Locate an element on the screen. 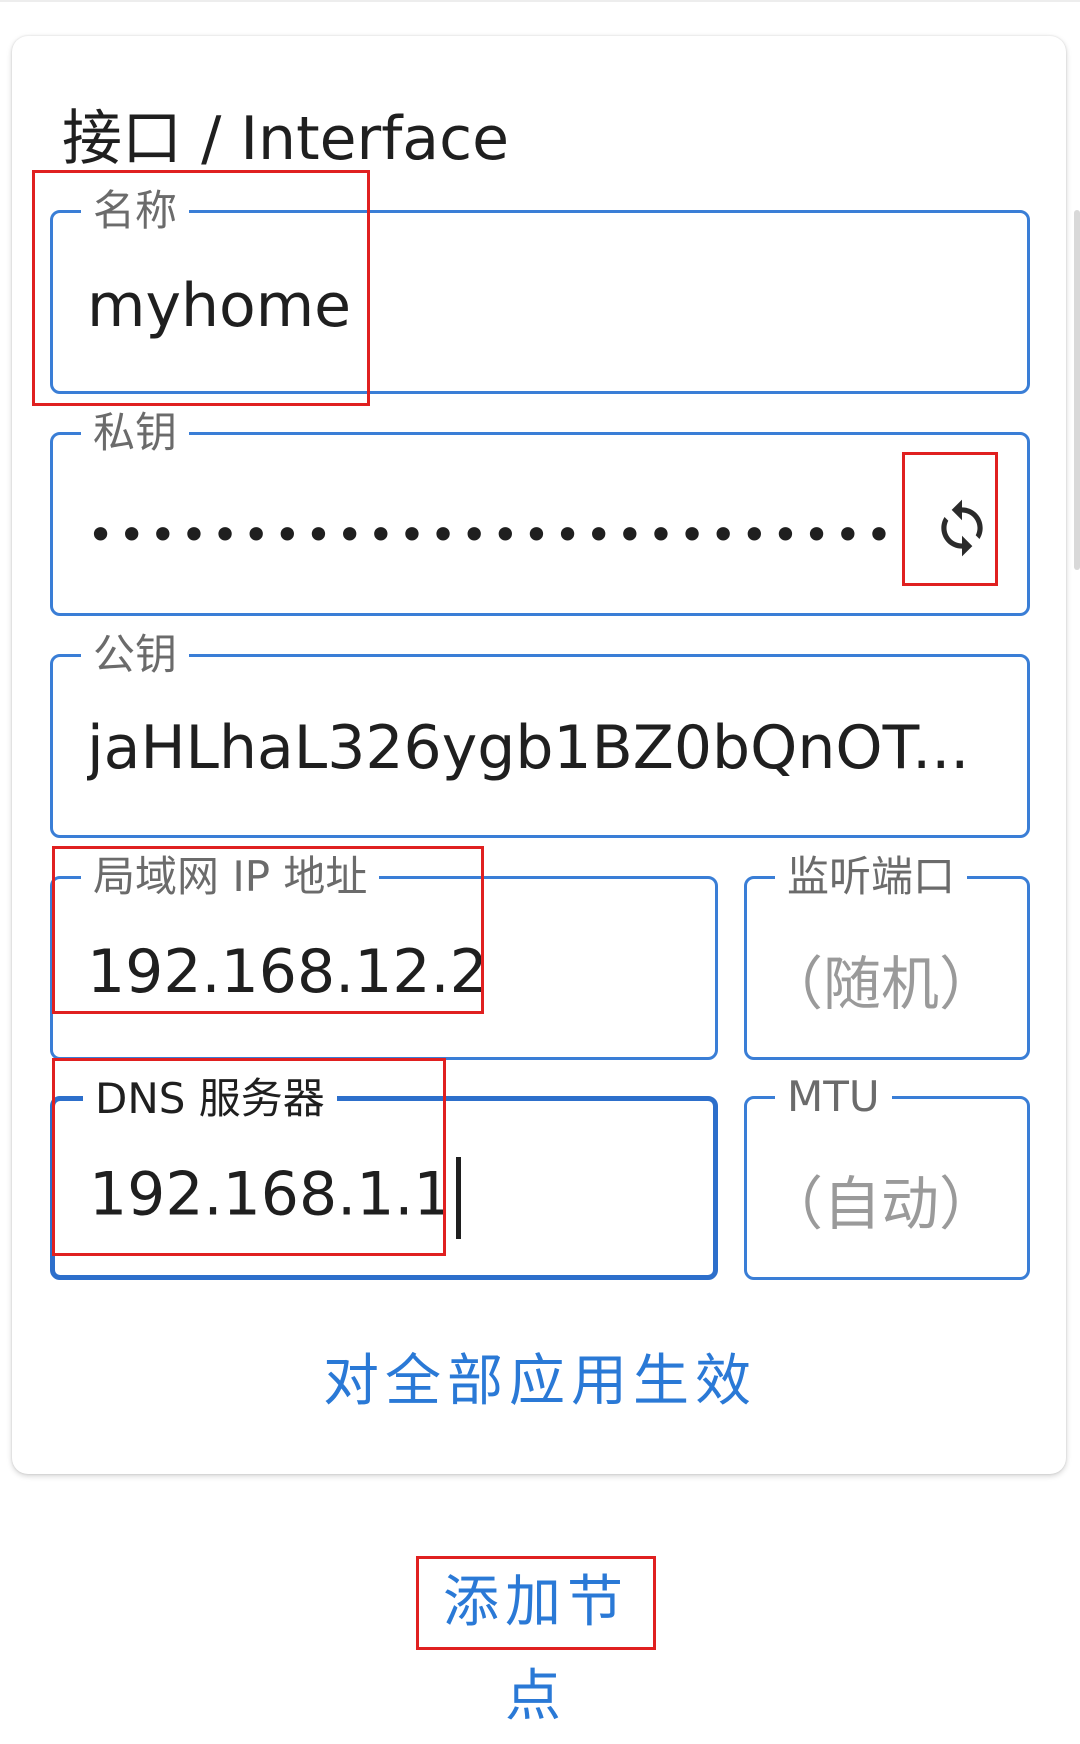  address-label: 局域网 IP 地址 is located at coordinates (230, 877).